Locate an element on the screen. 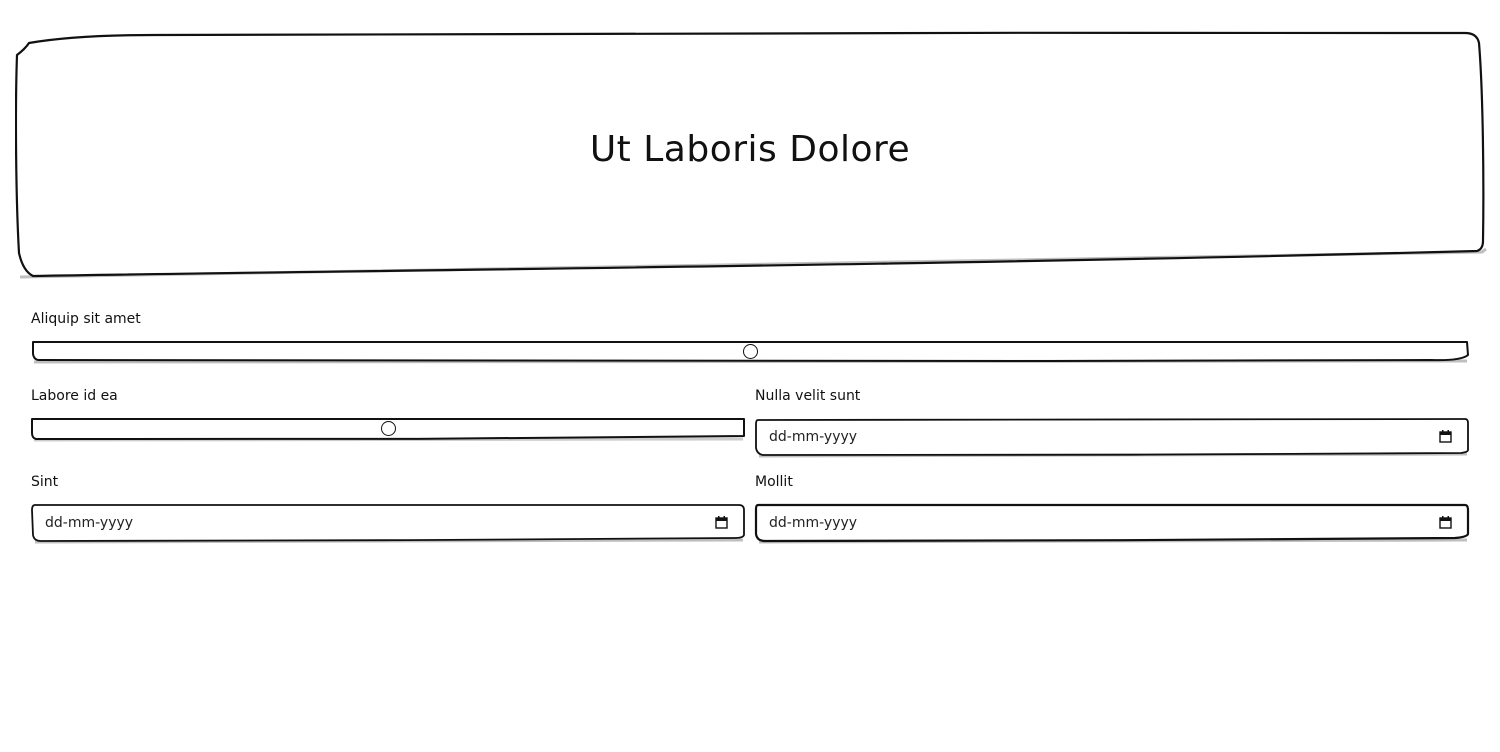  sint-date-input: dd-mm-yyyy is located at coordinates (388, 524).